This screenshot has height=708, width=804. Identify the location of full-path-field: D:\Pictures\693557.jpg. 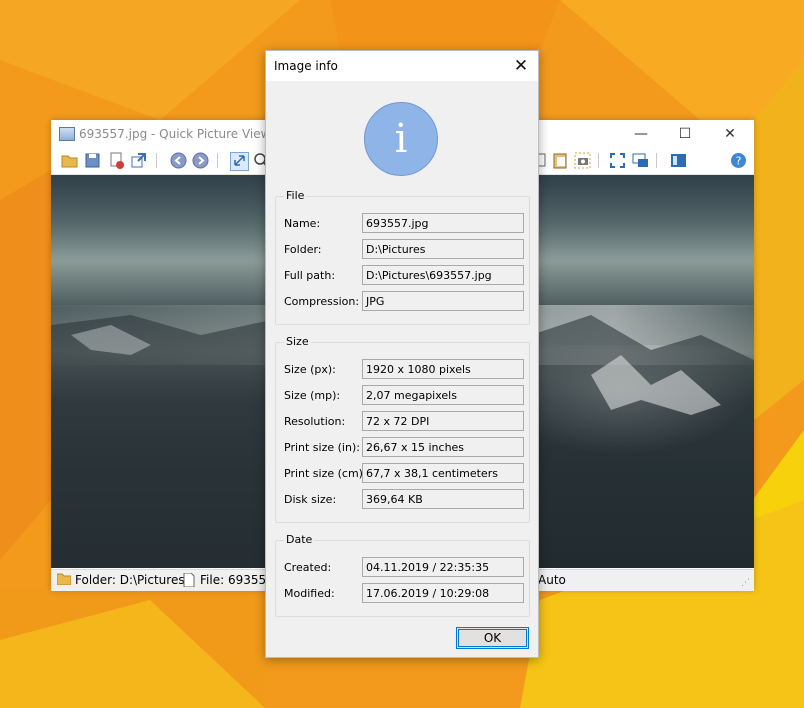
(443, 275).